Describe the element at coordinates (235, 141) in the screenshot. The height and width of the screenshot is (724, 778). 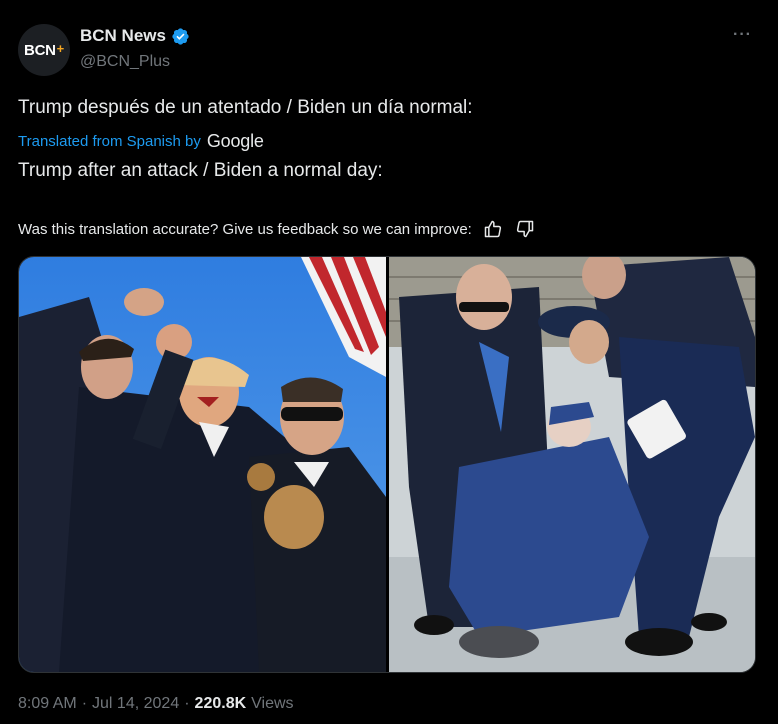
I see `google-logo: Google` at that location.